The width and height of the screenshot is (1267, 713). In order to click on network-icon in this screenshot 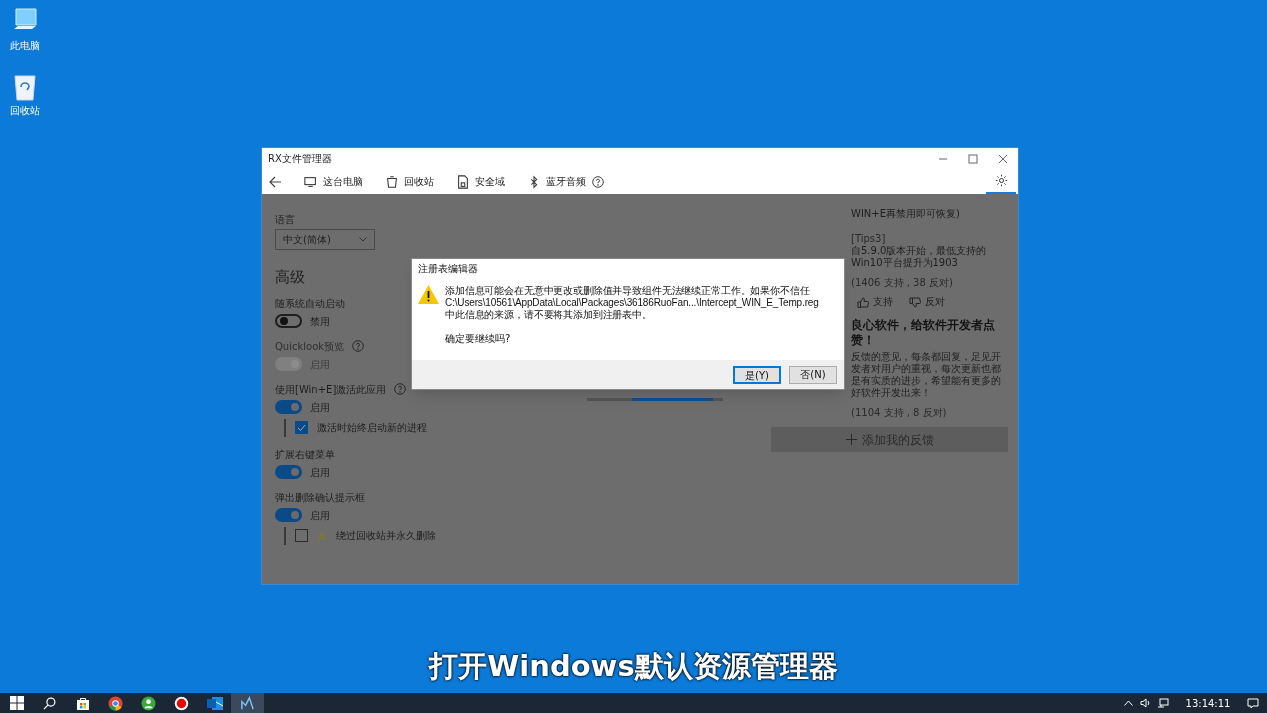, I will do `click(1163, 703)`.